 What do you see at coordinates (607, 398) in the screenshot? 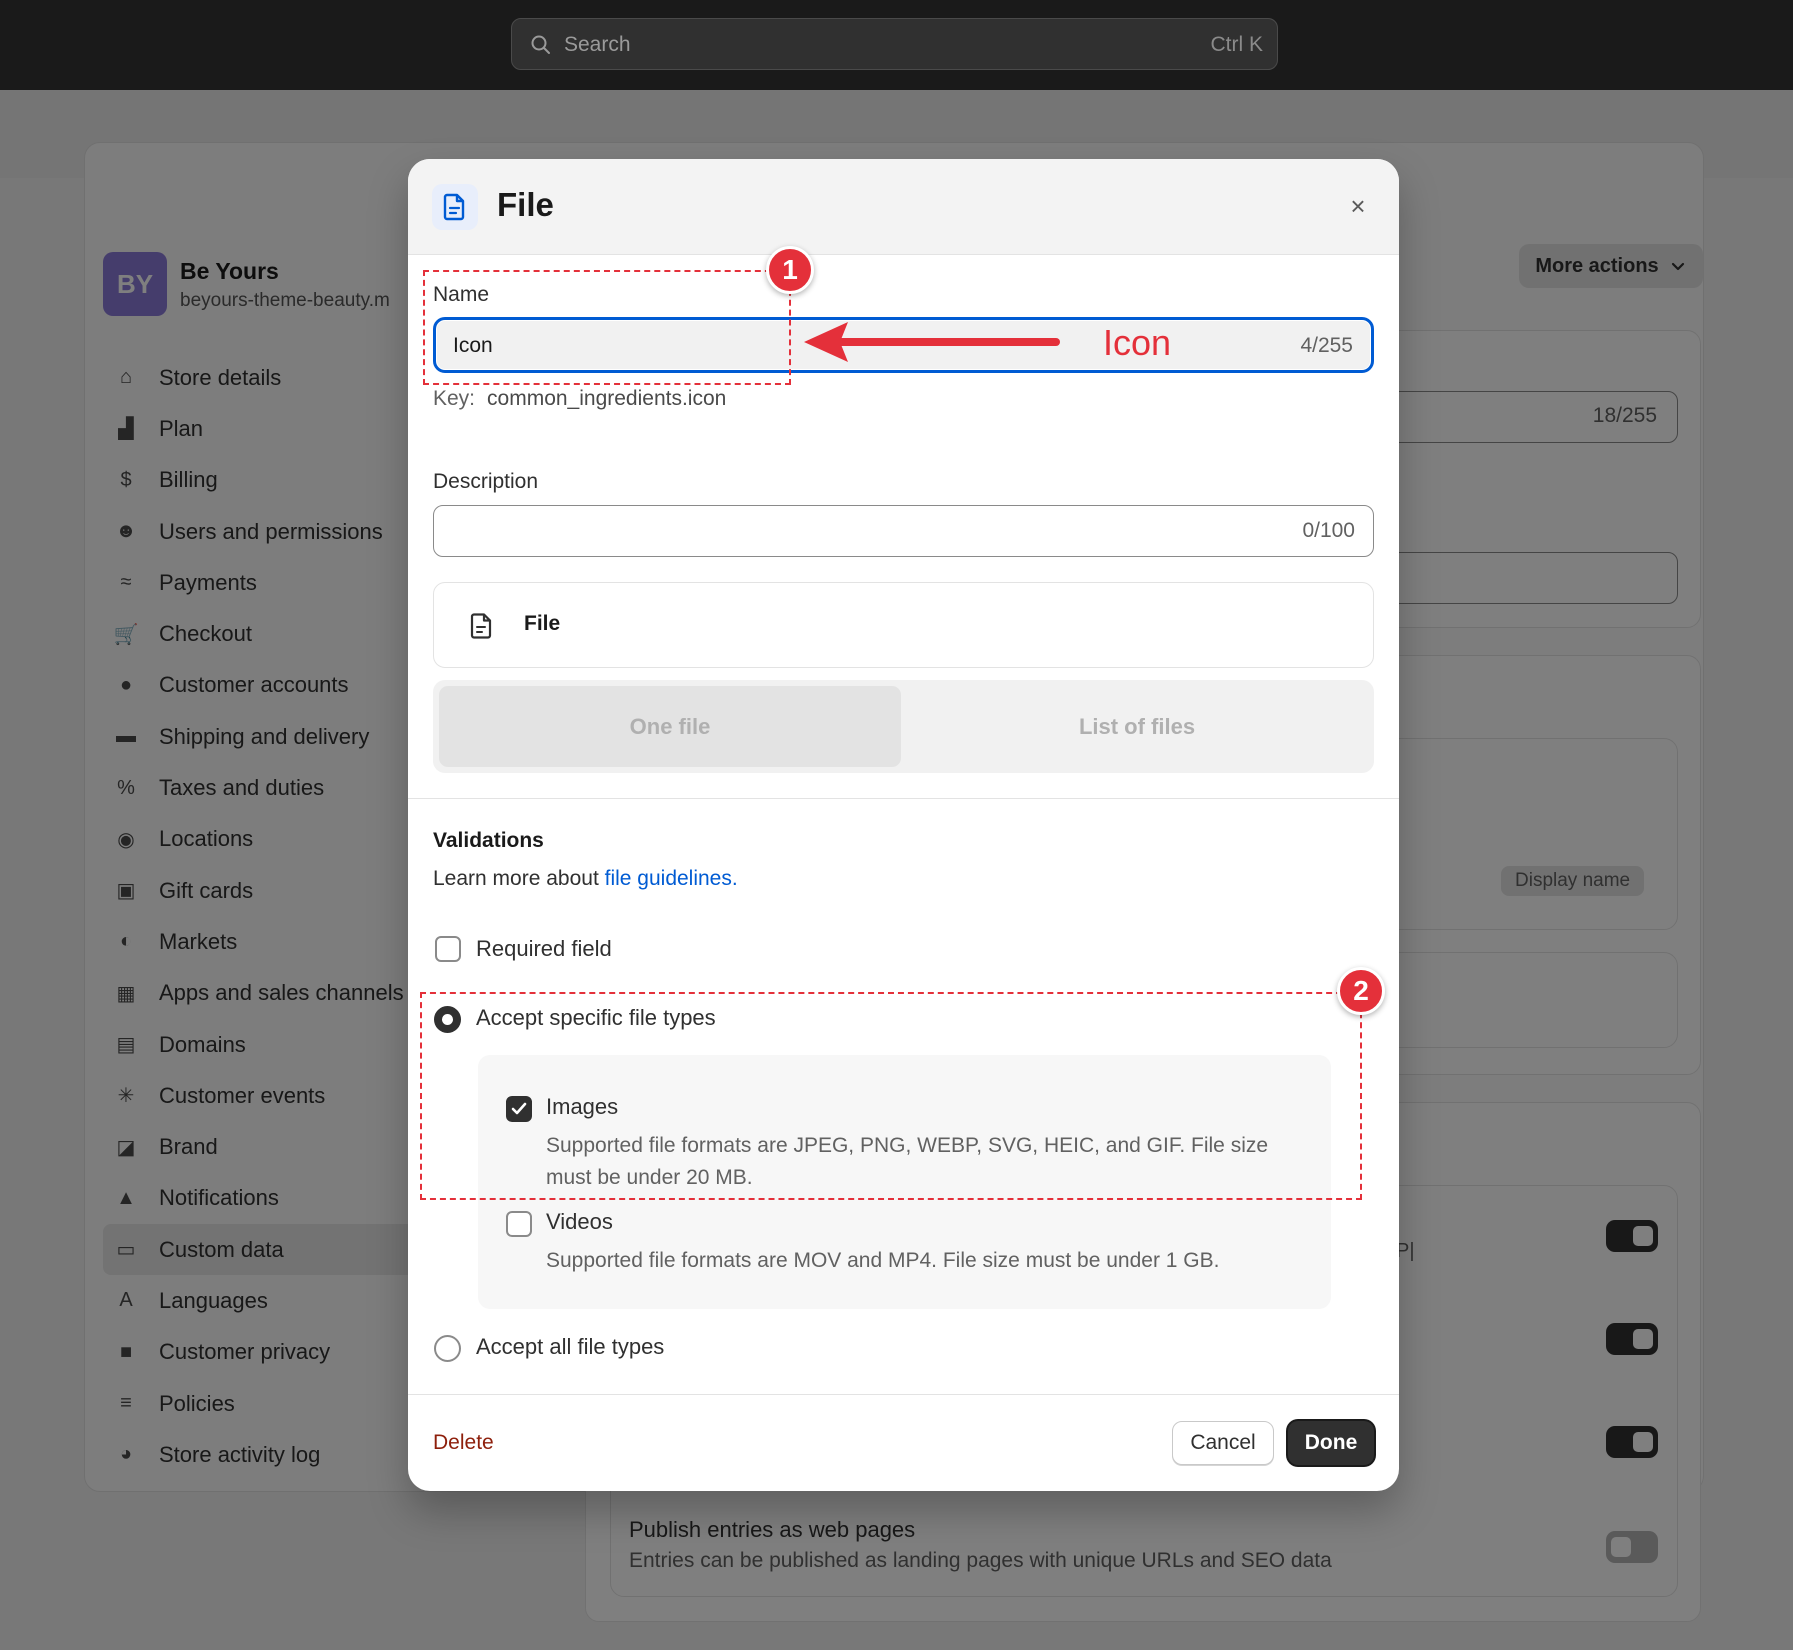
I see `key-value: common_ingredients.icon` at bounding box center [607, 398].